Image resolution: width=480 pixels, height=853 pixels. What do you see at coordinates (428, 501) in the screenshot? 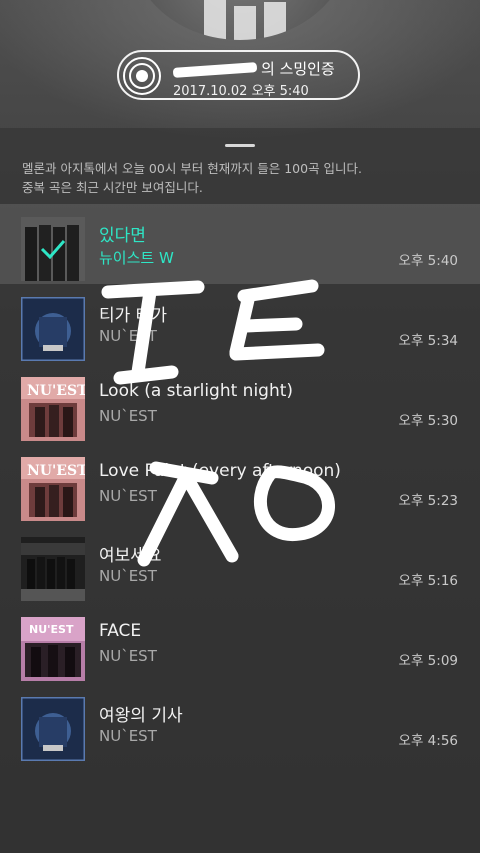
I see `play-time: 오후 5:23` at bounding box center [428, 501].